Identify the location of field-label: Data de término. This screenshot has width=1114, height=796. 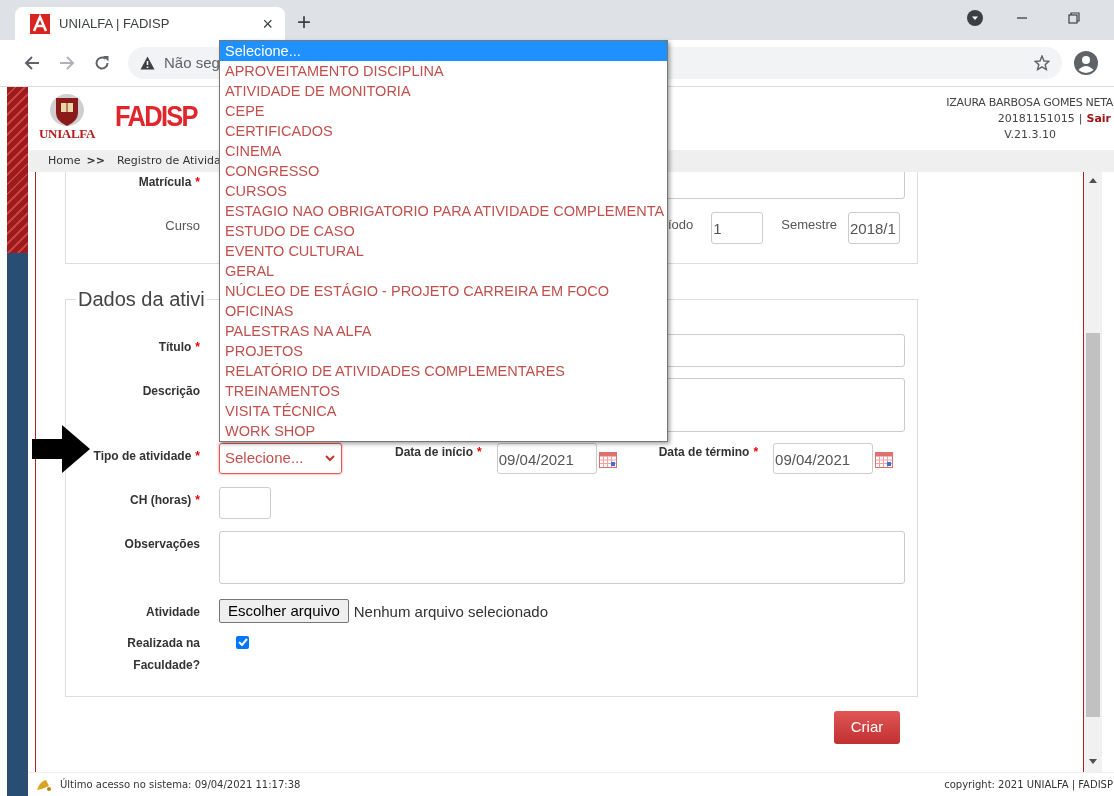
(704, 452).